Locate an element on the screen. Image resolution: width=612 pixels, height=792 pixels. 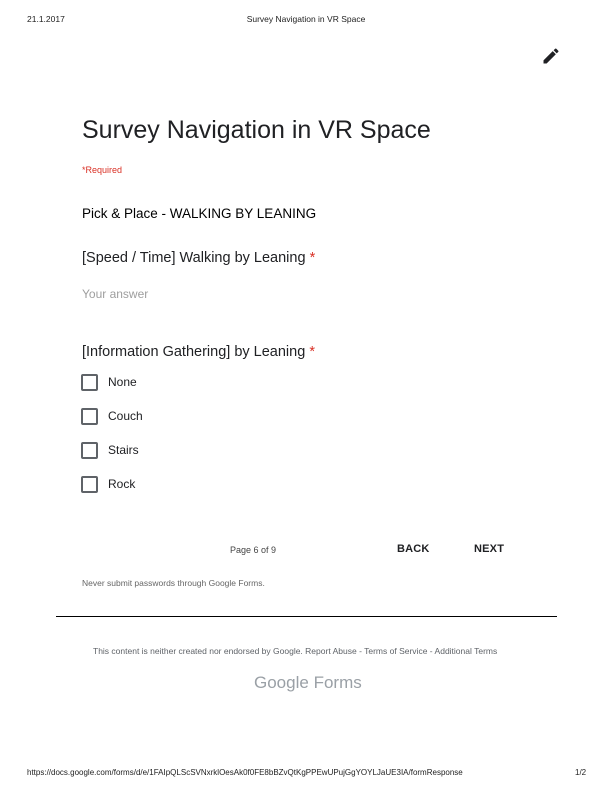
edit-response-button is located at coordinates (551, 56).